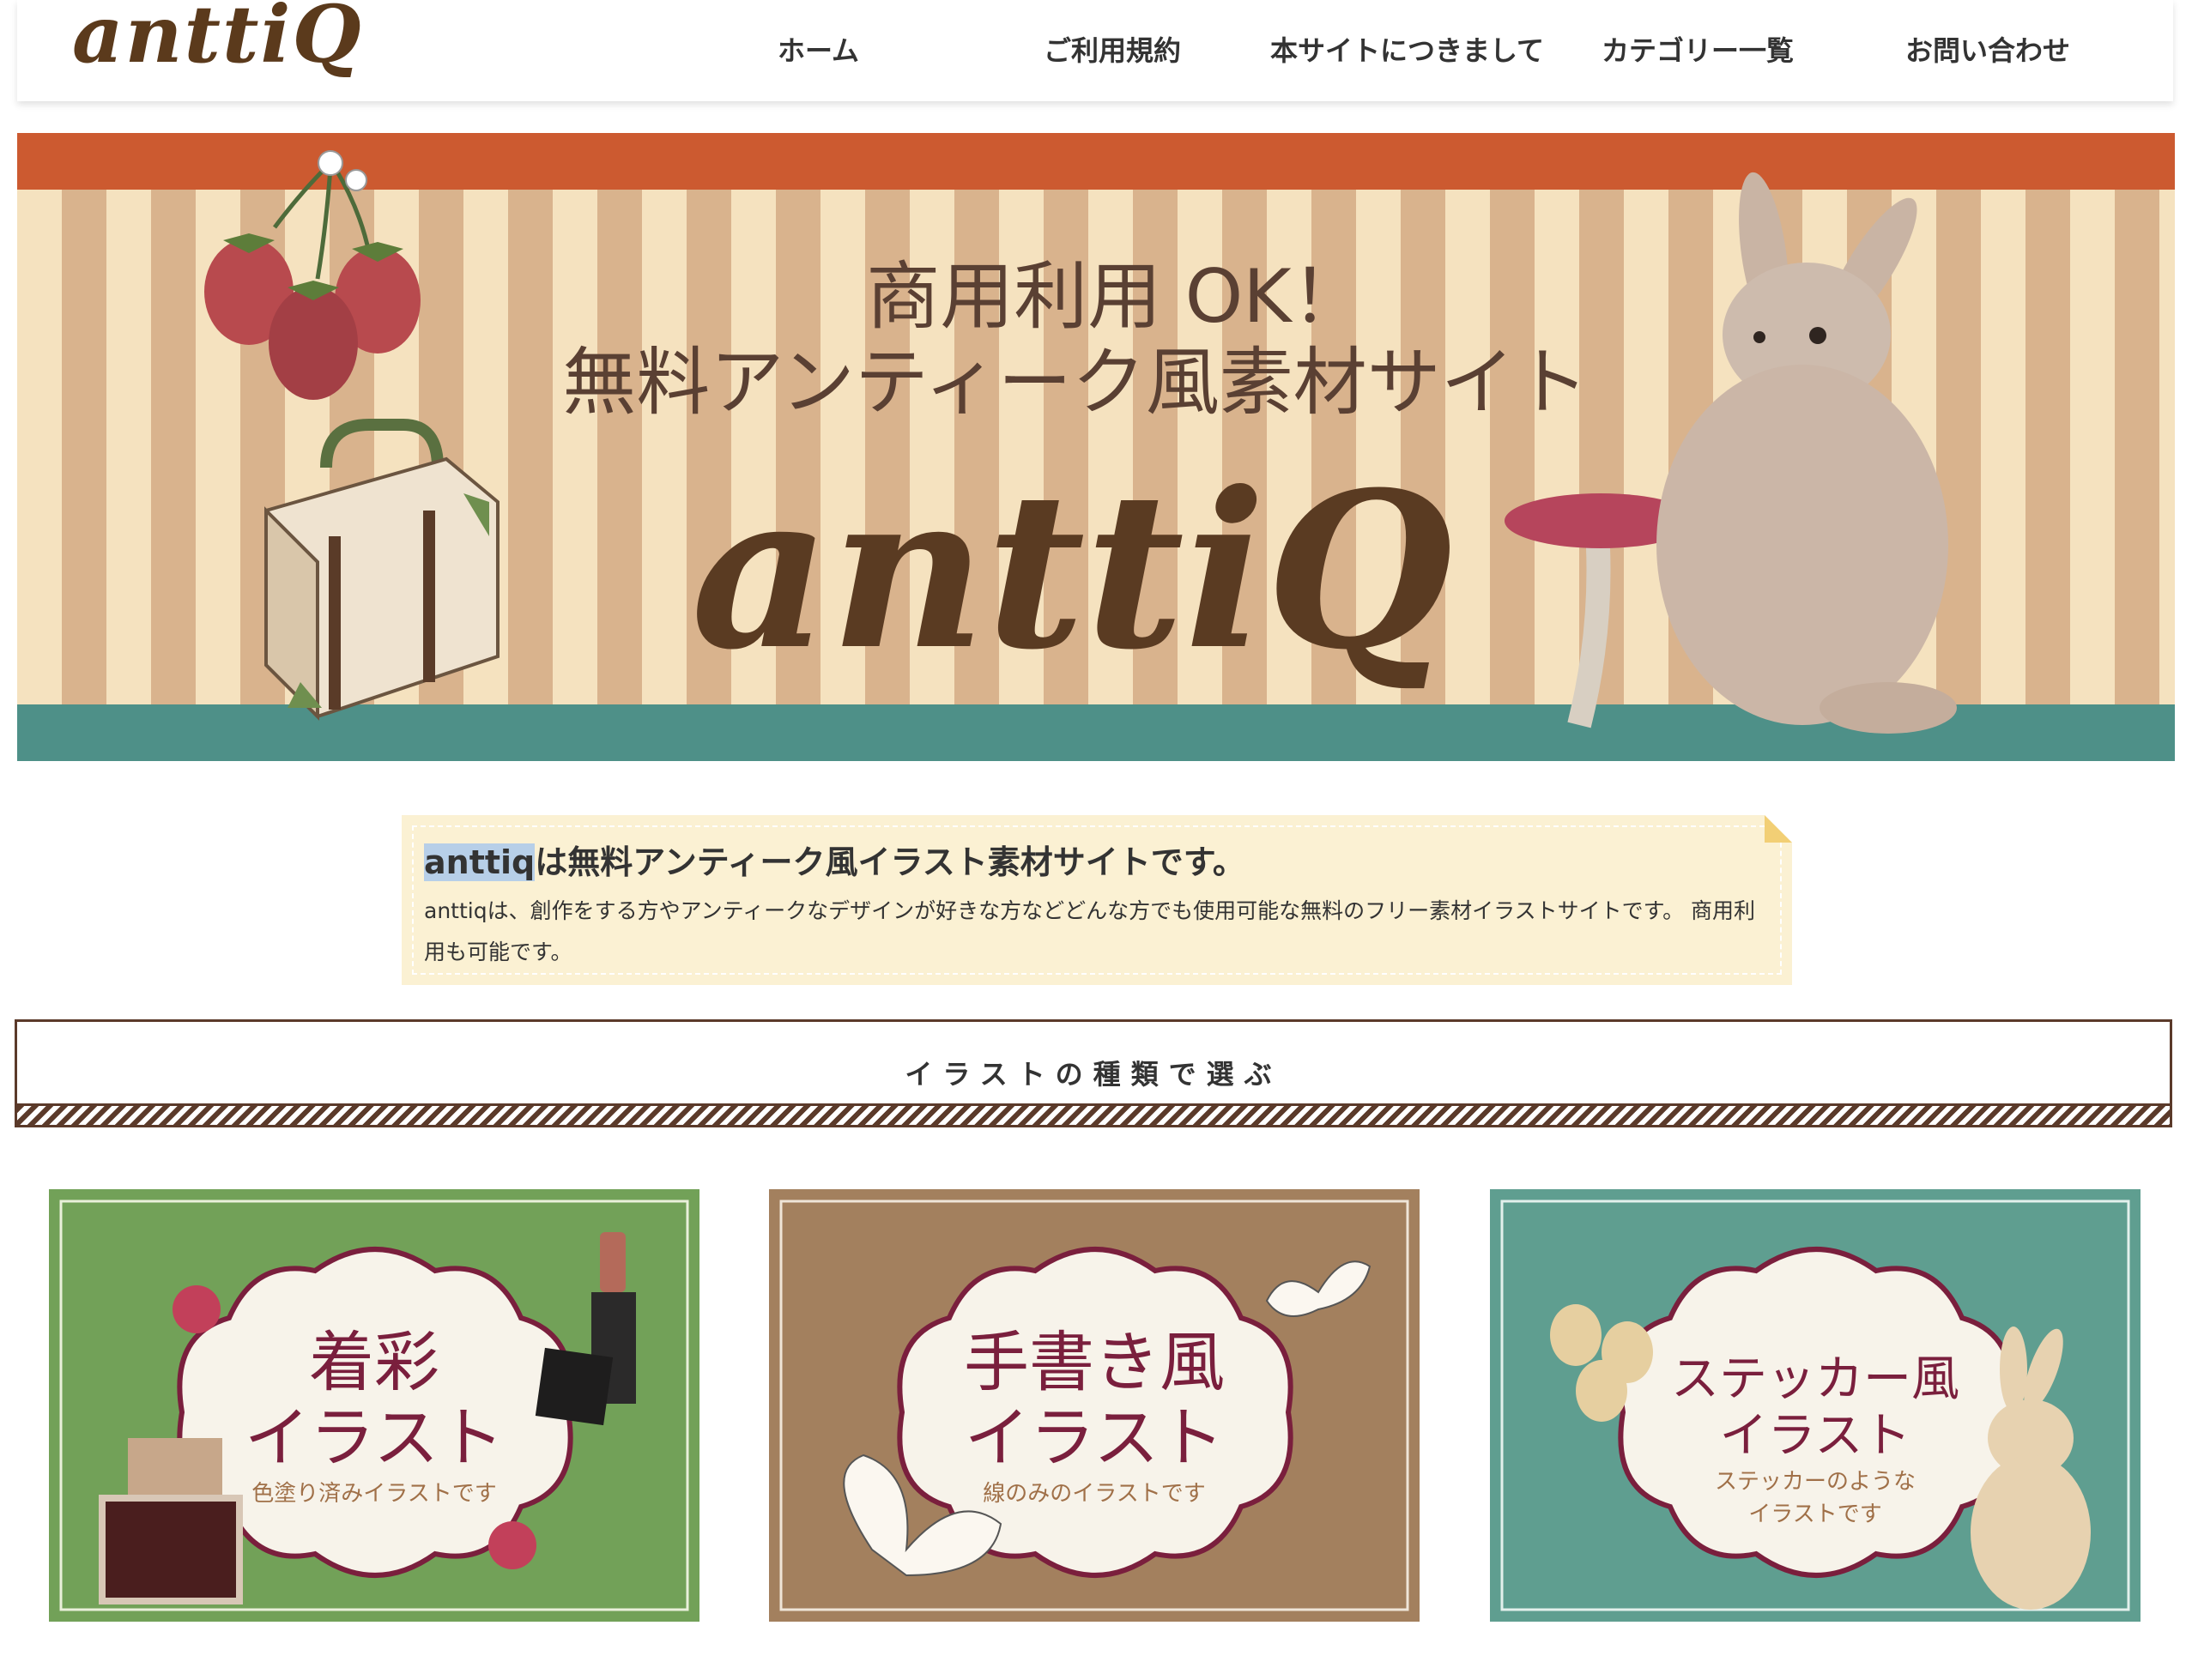  I want to click on category-card-handdrawn: 手書き風 イラスト 線のみのイラストです, so click(1094, 1405).